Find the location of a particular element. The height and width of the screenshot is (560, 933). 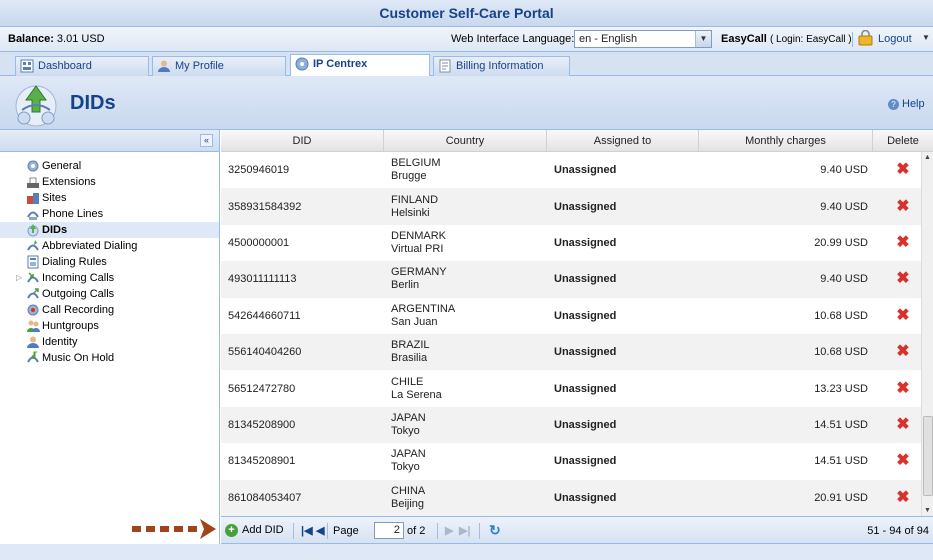

add-did-button: + Add DID is located at coordinates (254, 530).